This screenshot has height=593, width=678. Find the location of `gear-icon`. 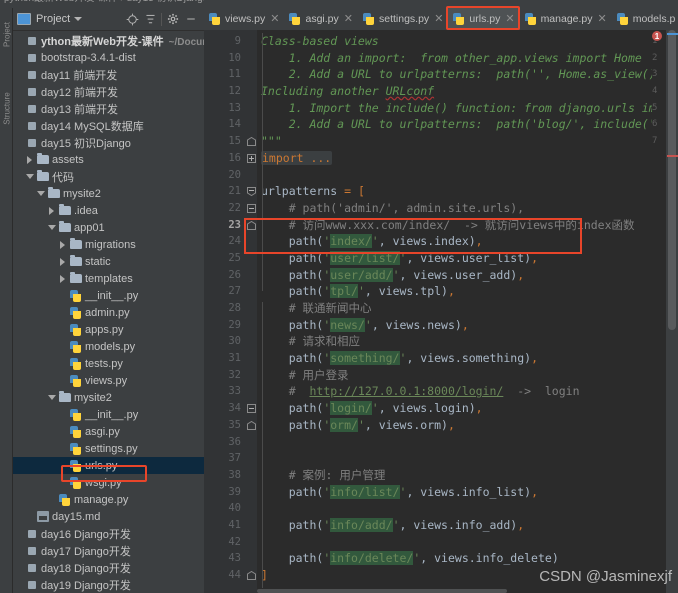

gear-icon is located at coordinates (173, 19).